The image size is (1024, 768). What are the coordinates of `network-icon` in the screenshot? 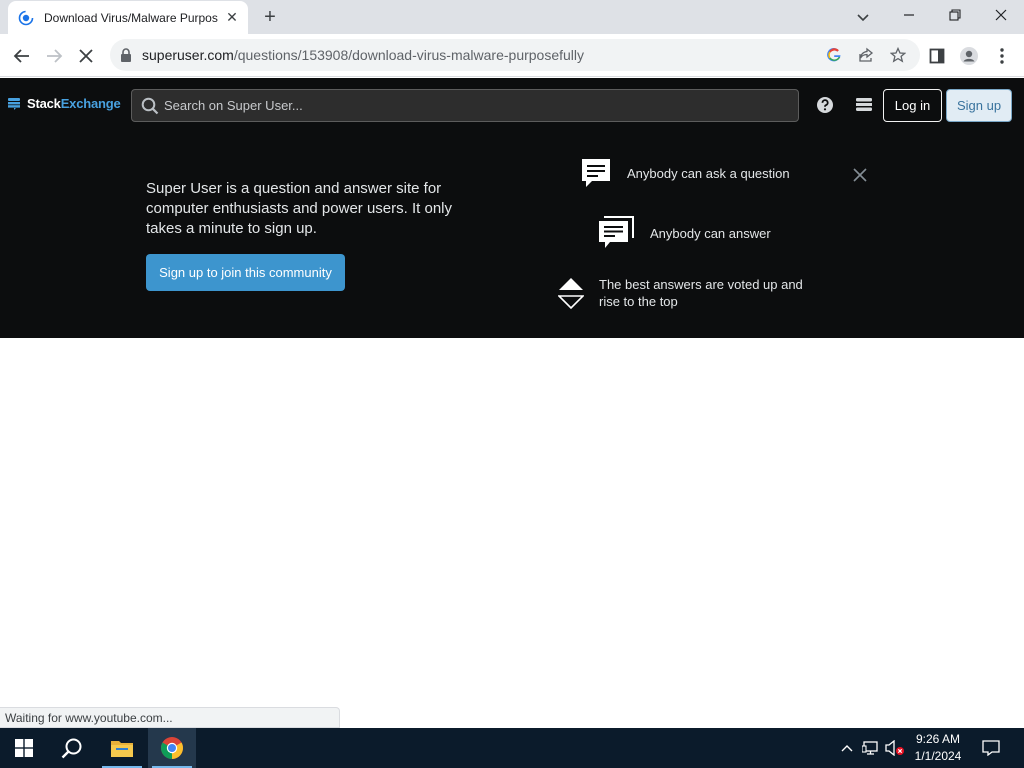 It's located at (871, 748).